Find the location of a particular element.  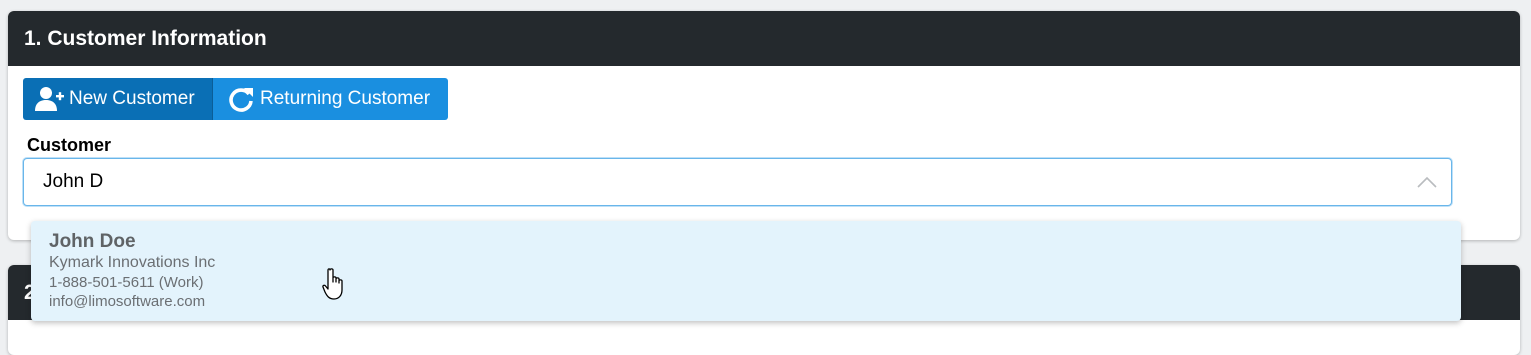

new-customer-label: New Customer is located at coordinates (132, 98).